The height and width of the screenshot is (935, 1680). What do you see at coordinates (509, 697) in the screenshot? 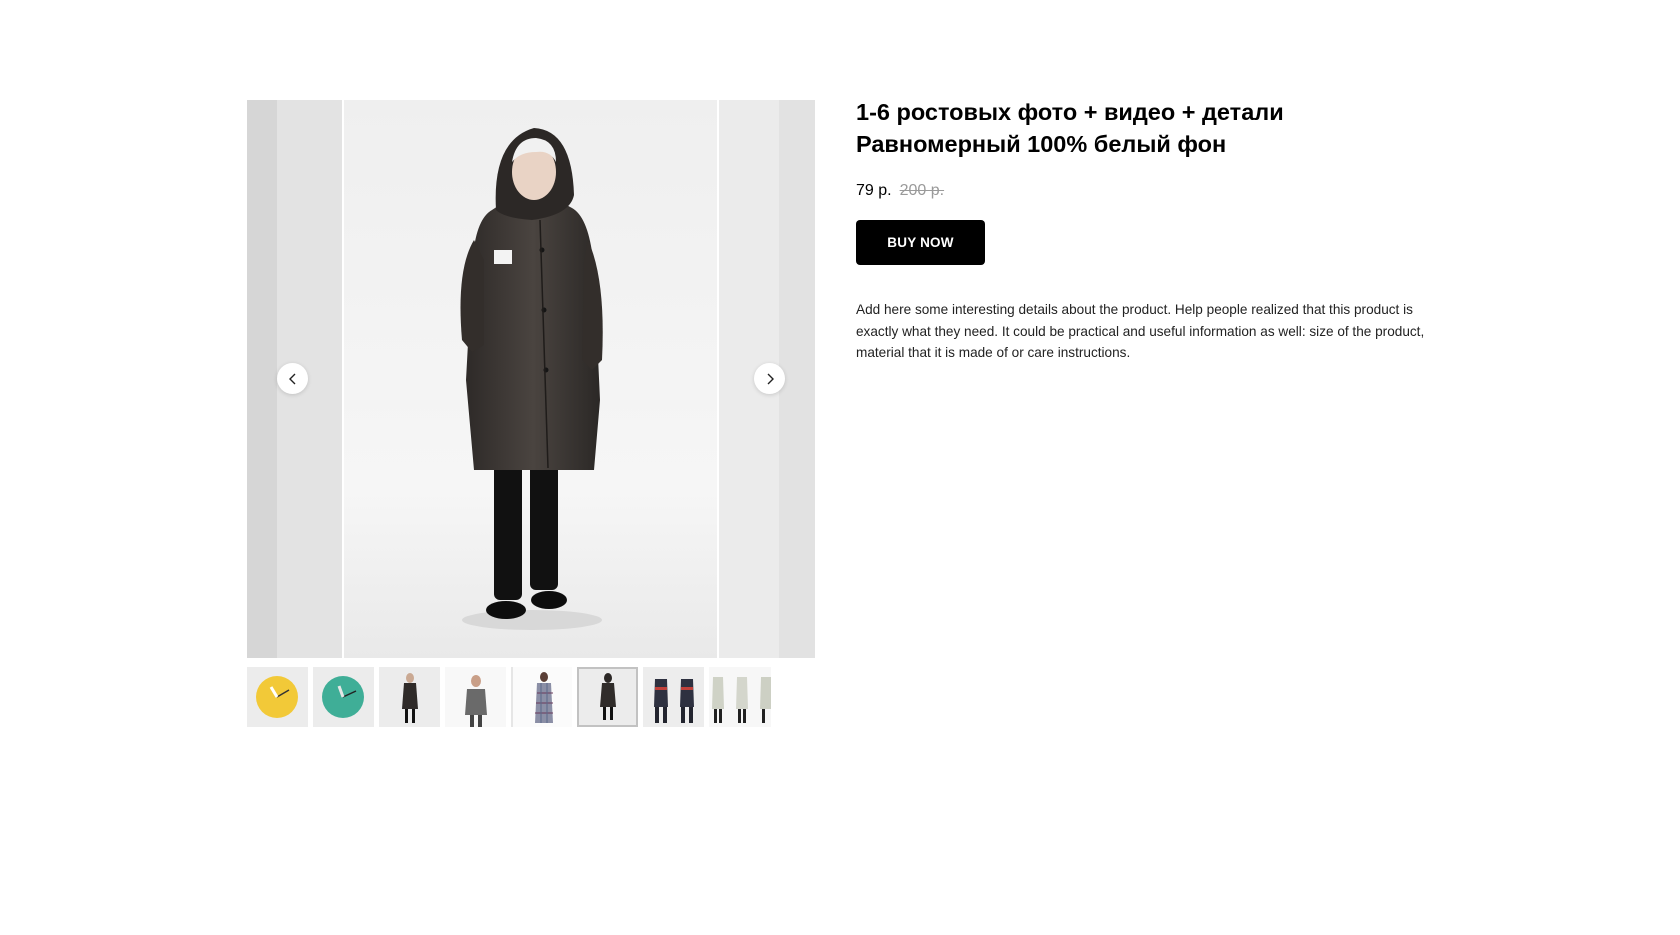
I see `thumbnail-strip` at bounding box center [509, 697].